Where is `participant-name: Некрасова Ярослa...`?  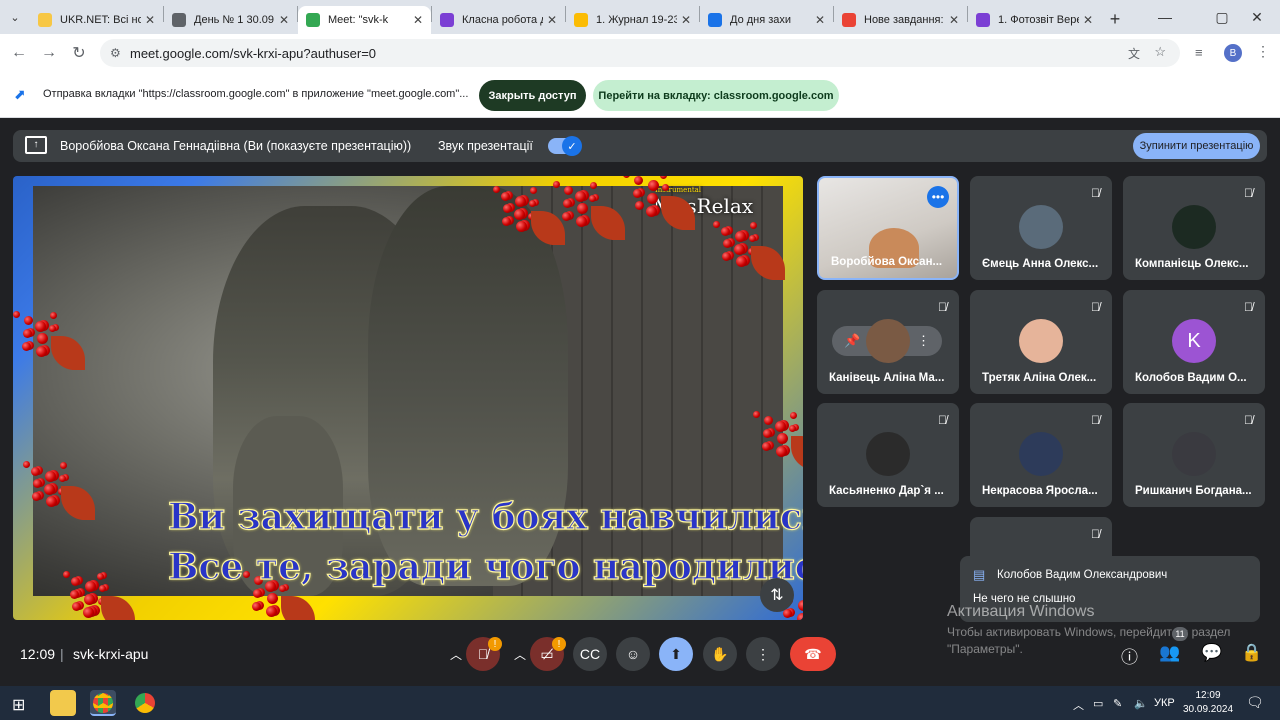 participant-name: Некрасова Ярослa... is located at coordinates (1040, 491).